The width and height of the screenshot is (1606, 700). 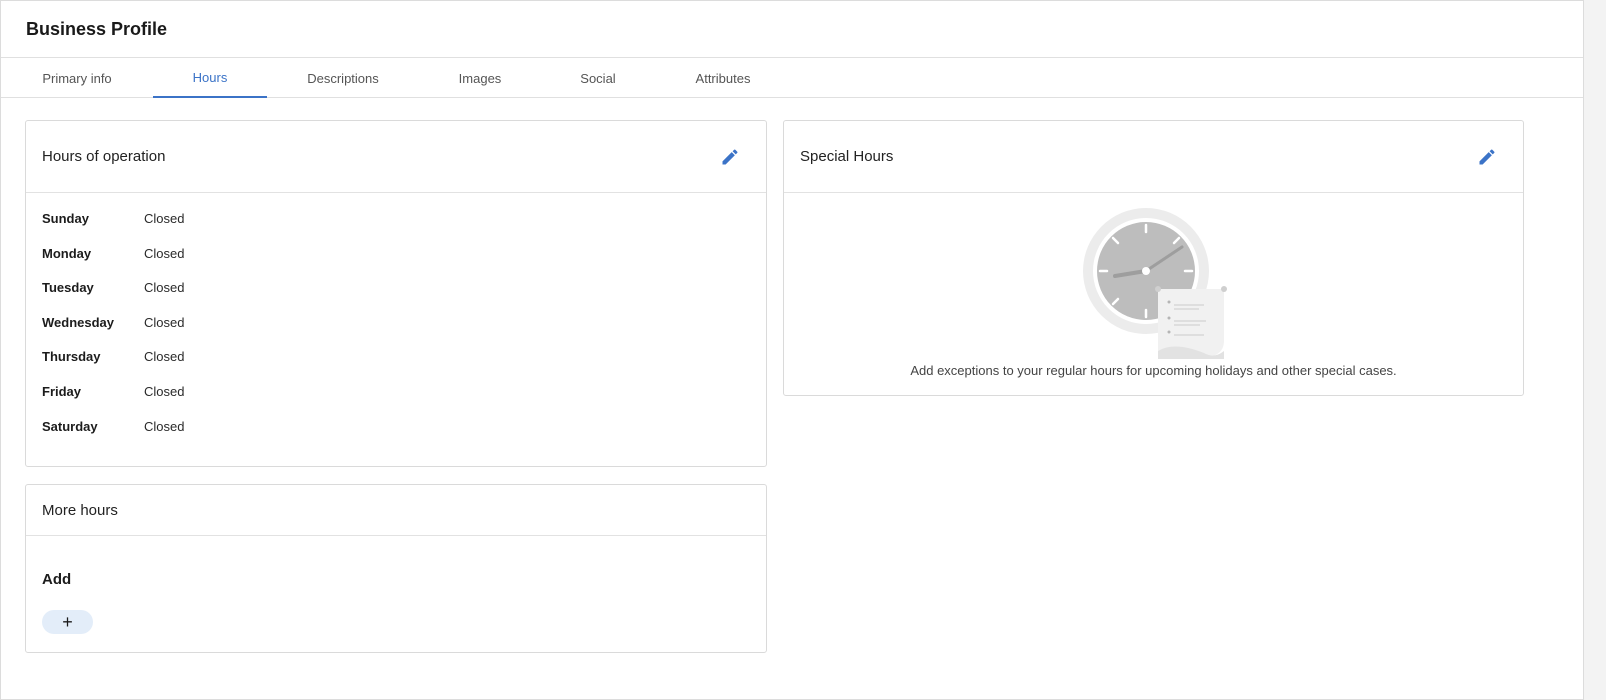 What do you see at coordinates (78, 322) in the screenshot?
I see `day-label: Wednesday` at bounding box center [78, 322].